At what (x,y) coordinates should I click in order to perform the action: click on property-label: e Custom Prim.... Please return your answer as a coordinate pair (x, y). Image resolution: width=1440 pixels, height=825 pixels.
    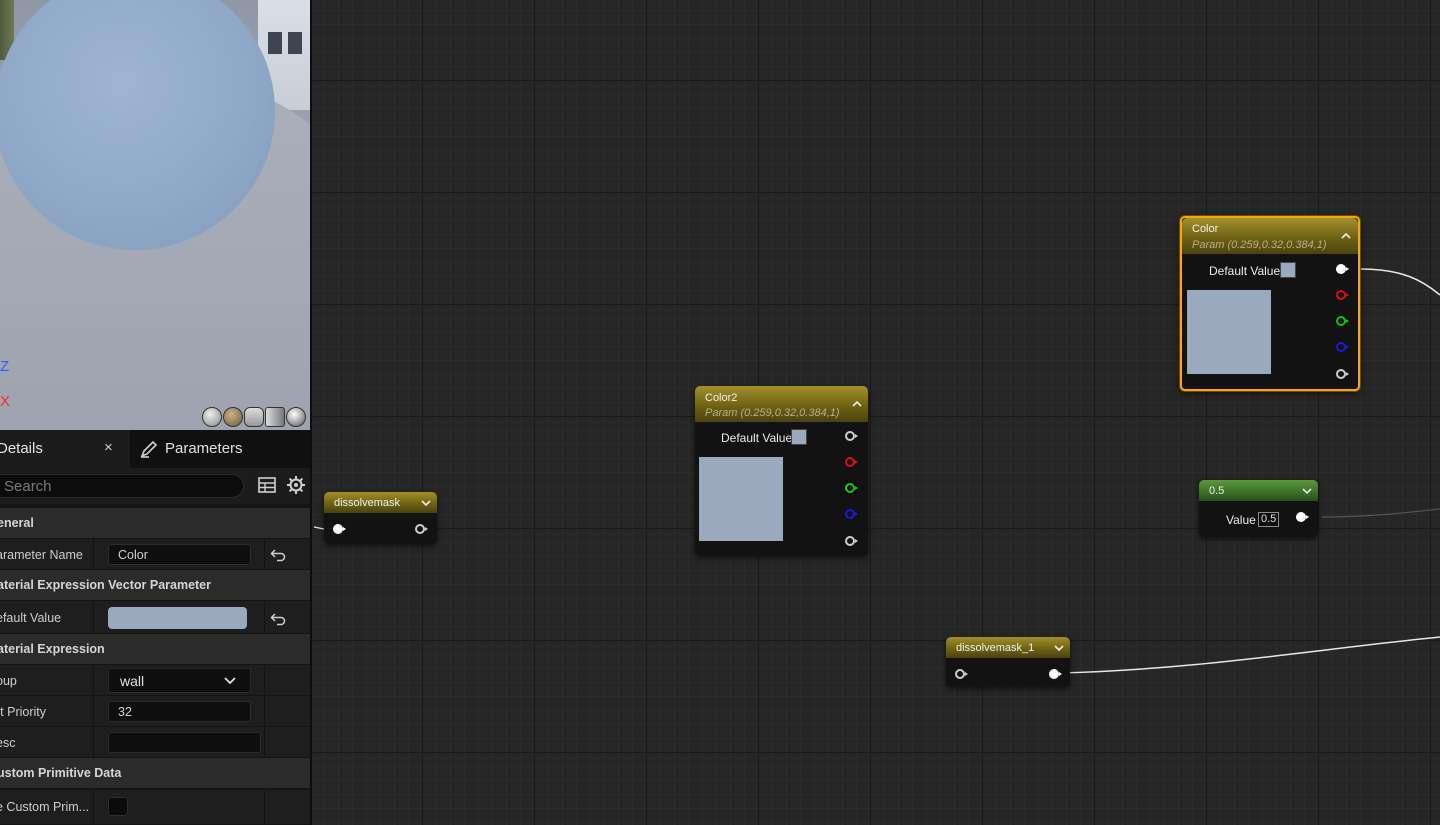
    Looking at the image, I should click on (45, 807).